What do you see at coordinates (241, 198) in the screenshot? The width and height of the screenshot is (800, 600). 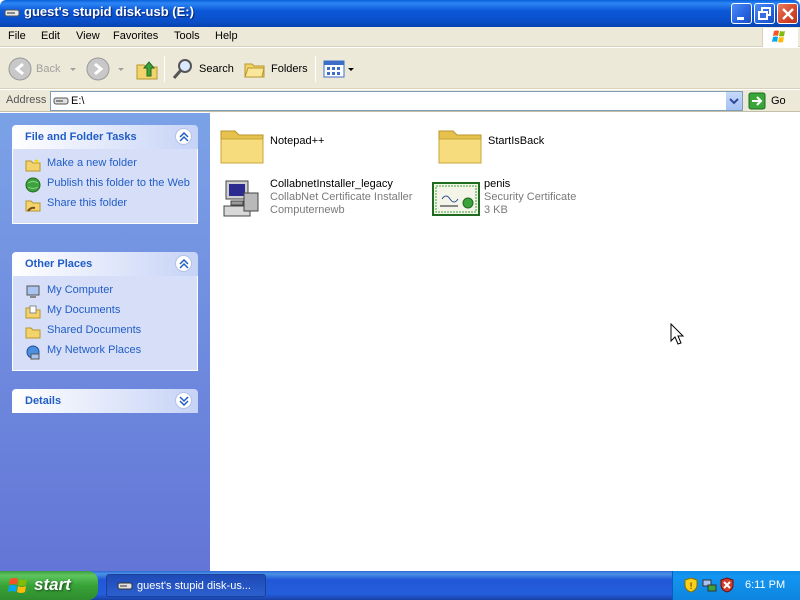 I see `installer-computer-icon` at bounding box center [241, 198].